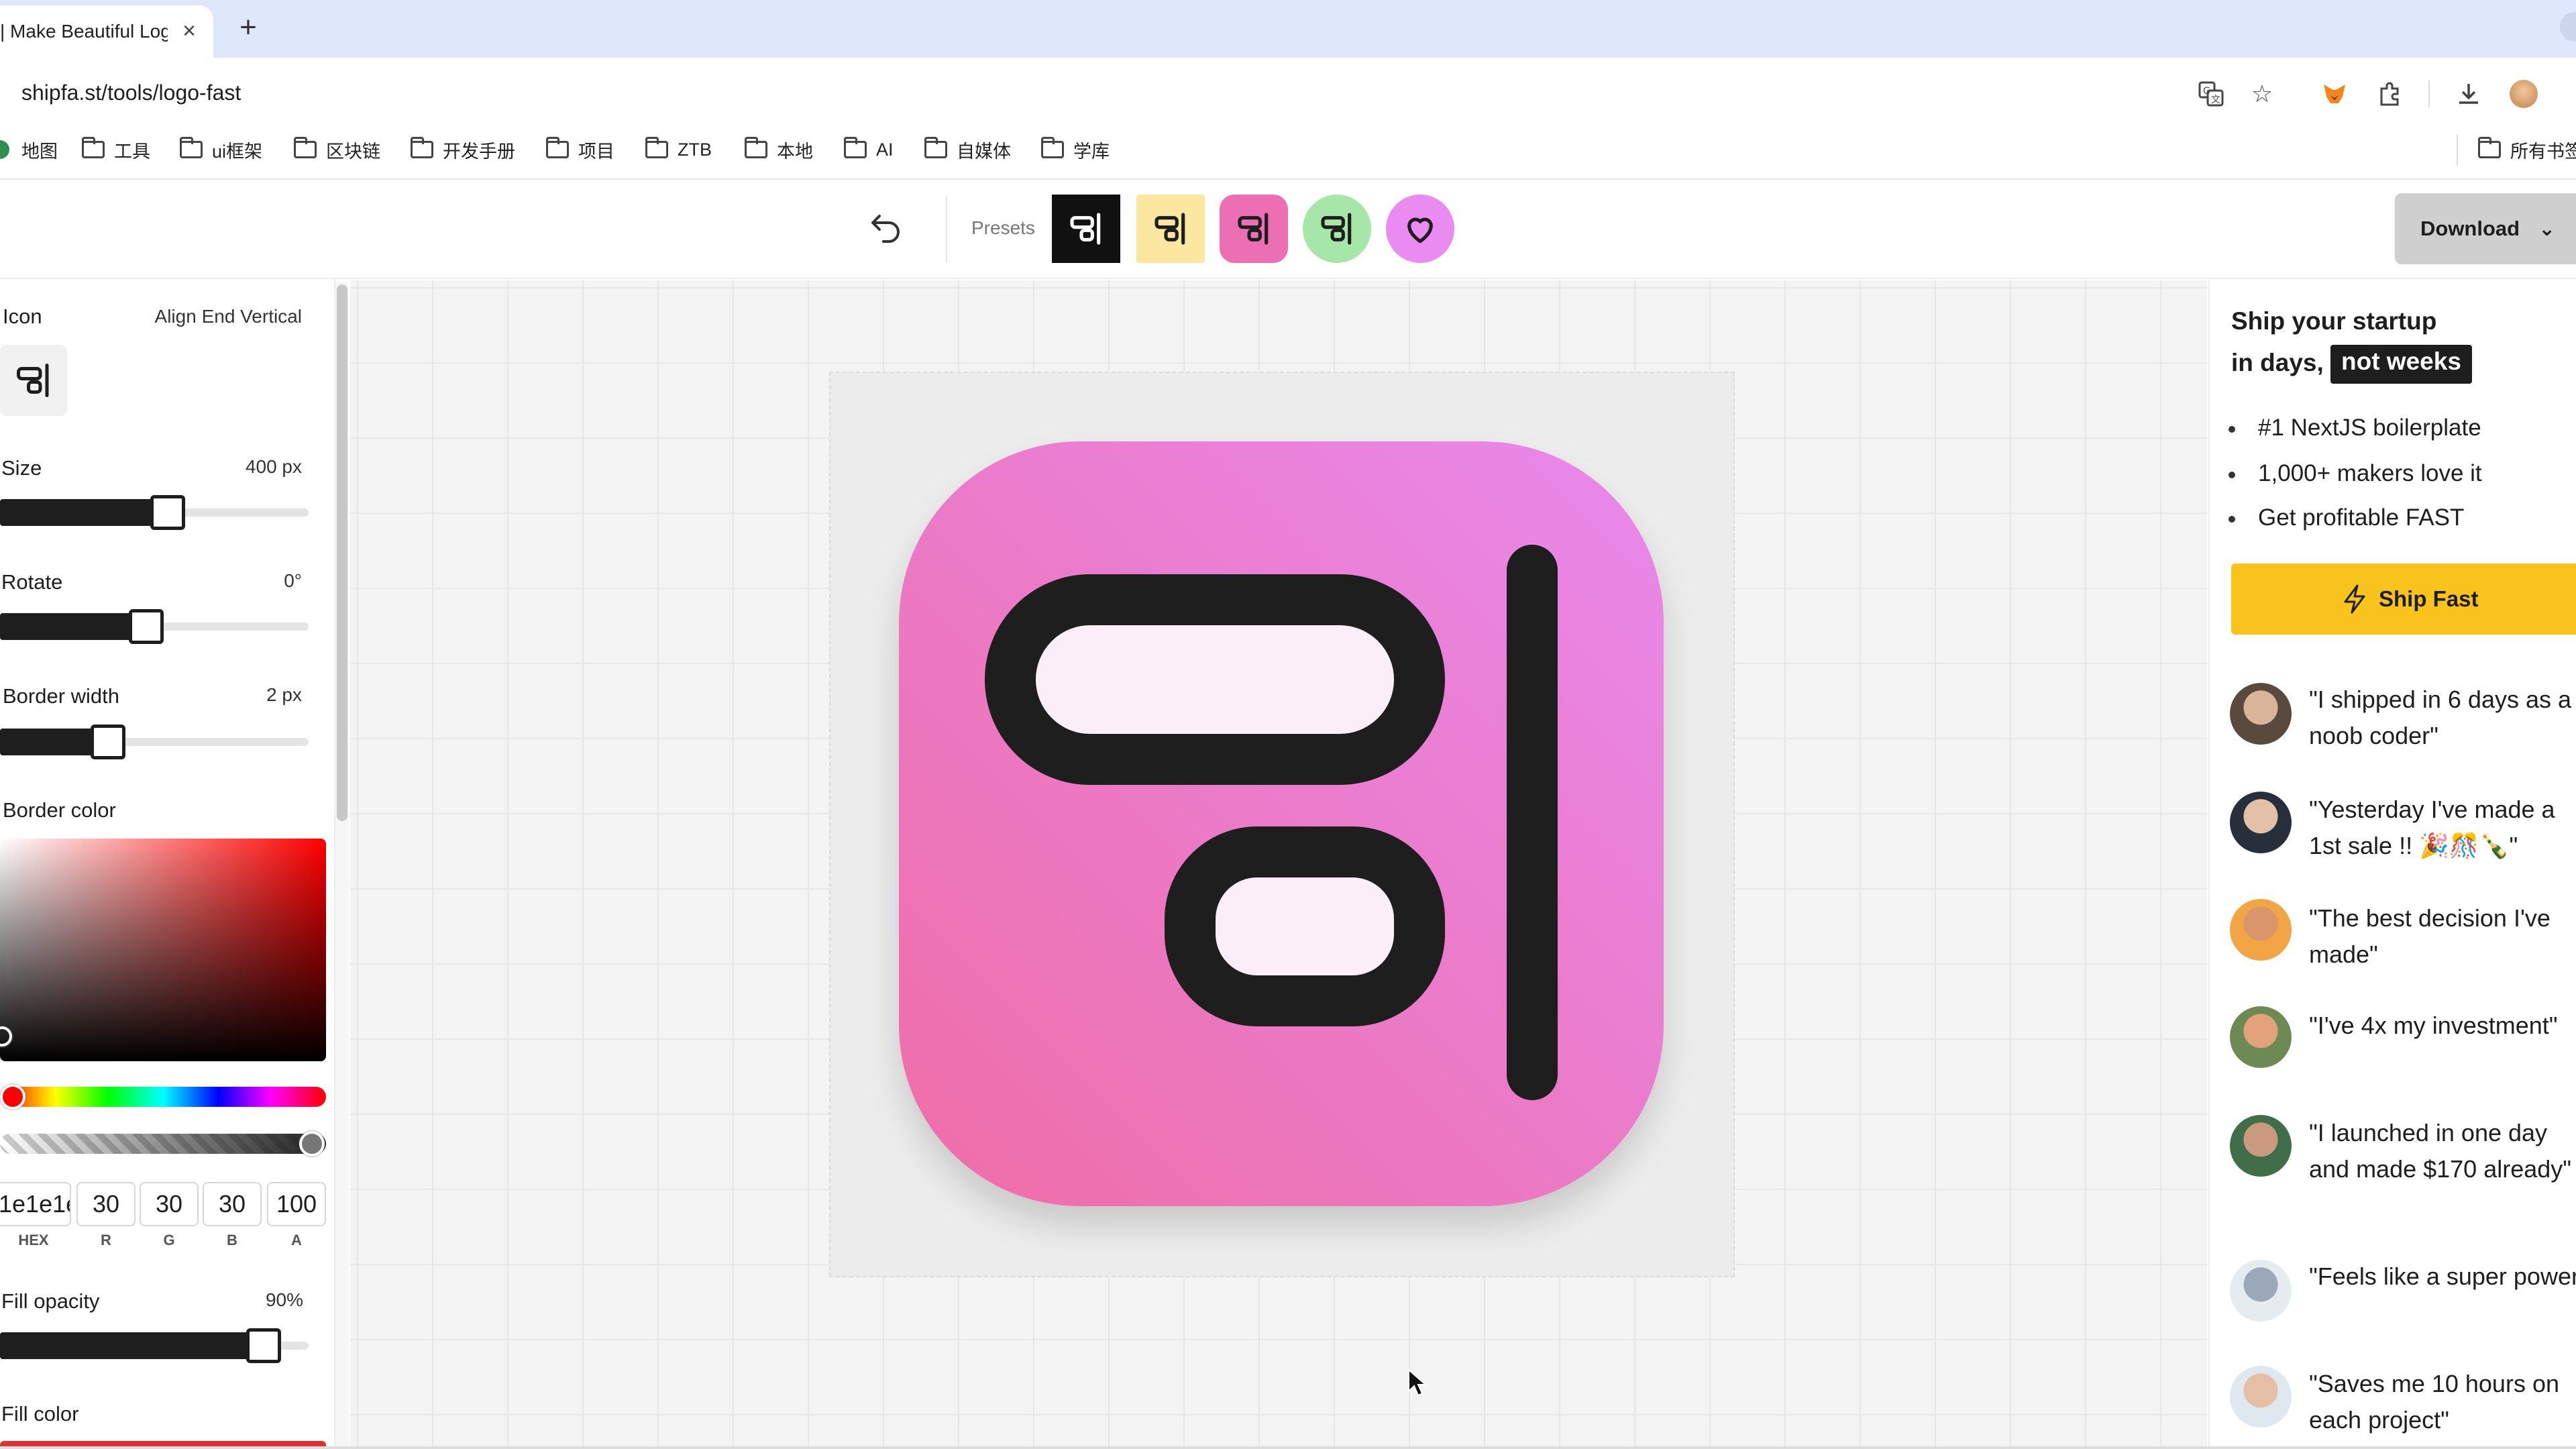 This screenshot has height=1449, width=2576. I want to click on ship-fast-button: Ship Fast, so click(2403, 599).